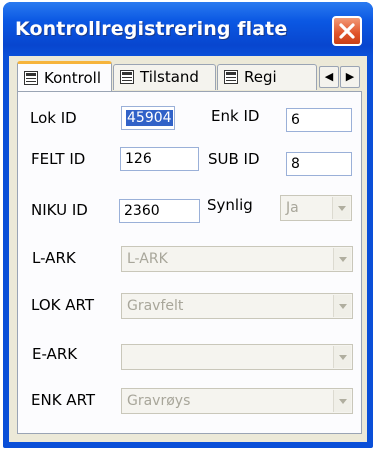 This screenshot has width=376, height=450. Describe the element at coordinates (319, 164) in the screenshot. I see `sub-id-field: 8` at that location.